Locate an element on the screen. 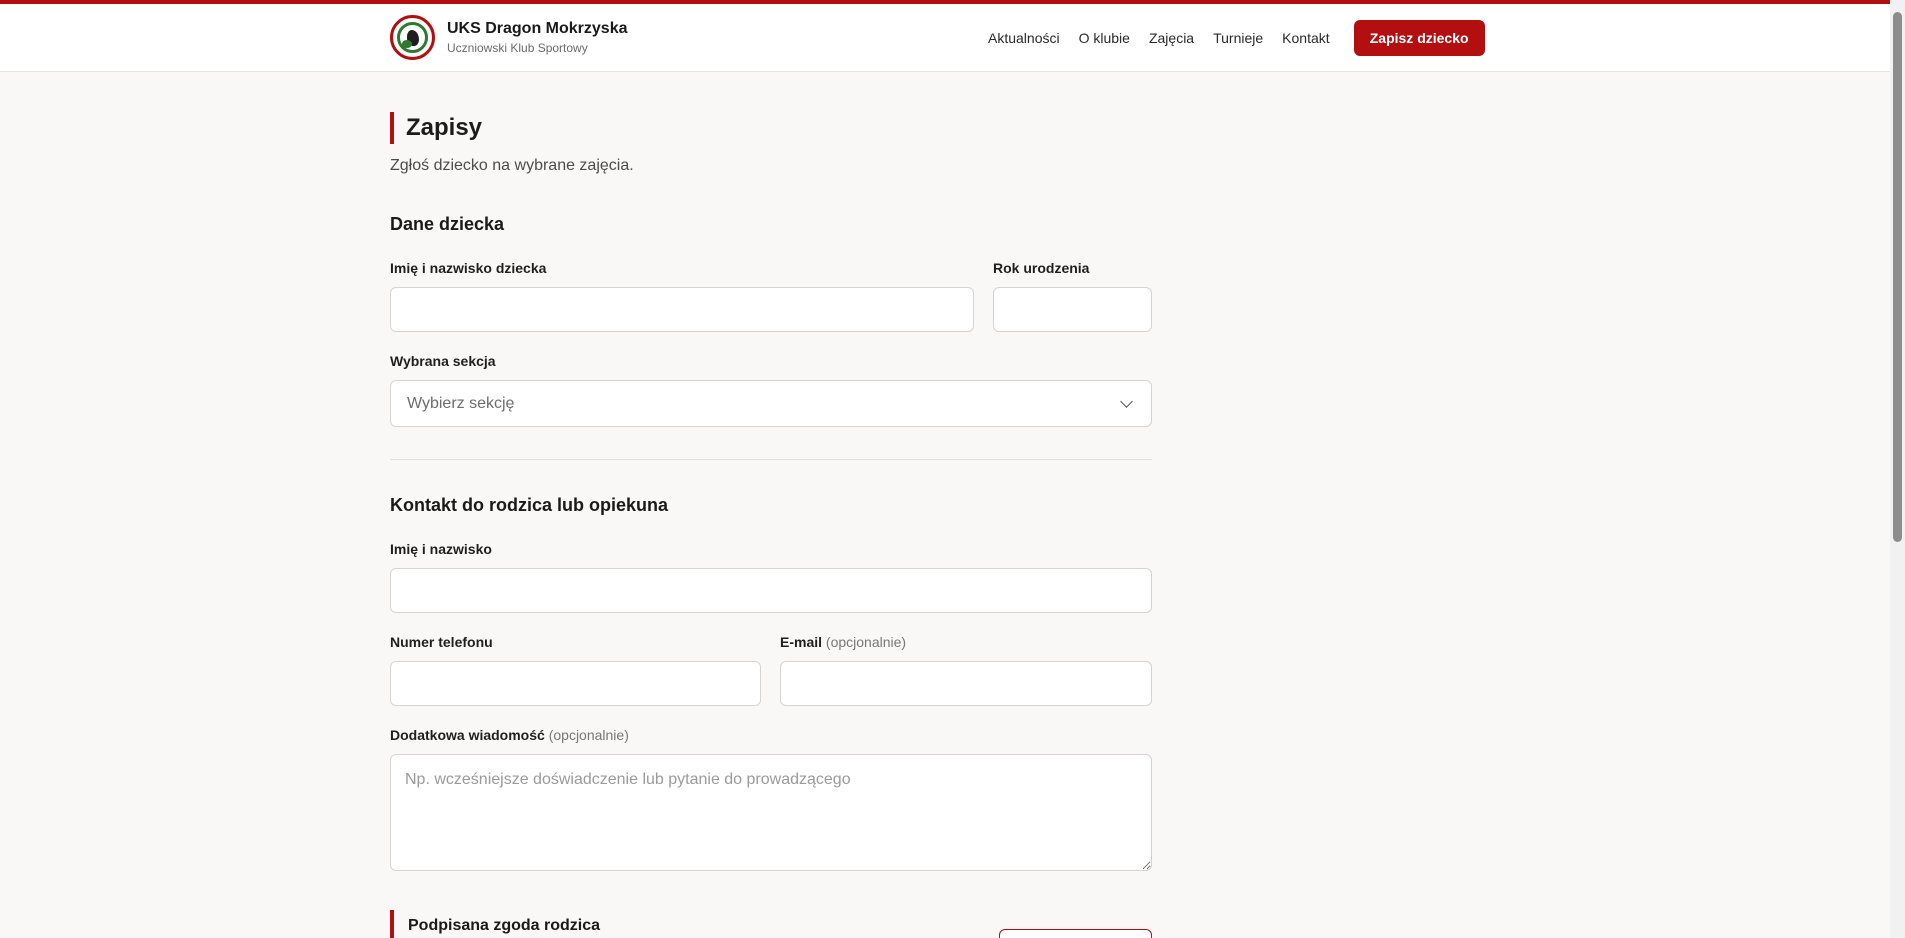  email-label-text: E-mail is located at coordinates (801, 642).